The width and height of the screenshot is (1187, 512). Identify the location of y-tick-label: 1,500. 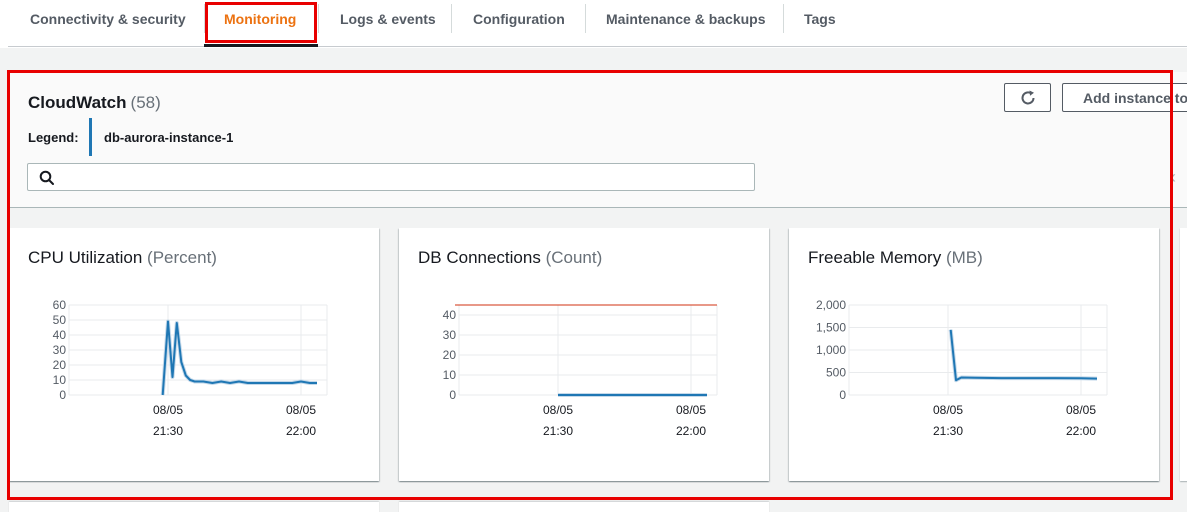
(831, 328).